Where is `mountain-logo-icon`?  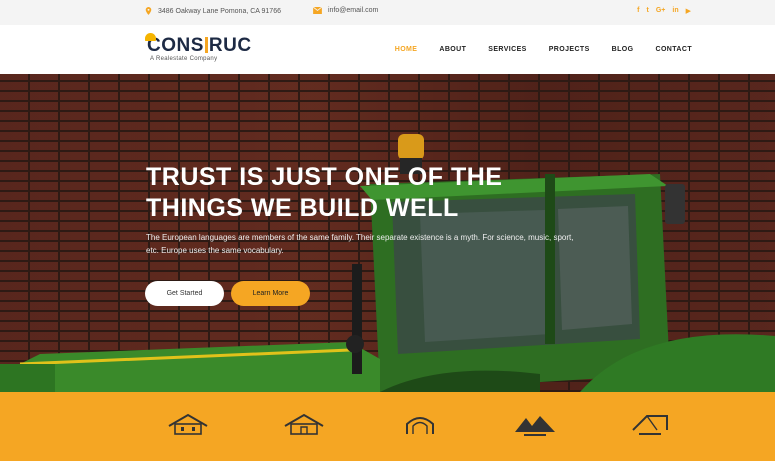
mountain-logo-icon is located at coordinates (535, 426).